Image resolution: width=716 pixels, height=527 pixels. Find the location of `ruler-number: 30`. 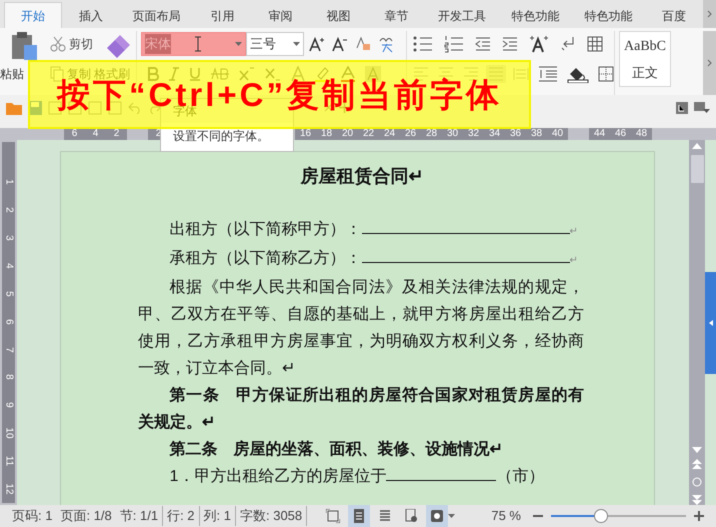

ruler-number: 30 is located at coordinates (453, 134).